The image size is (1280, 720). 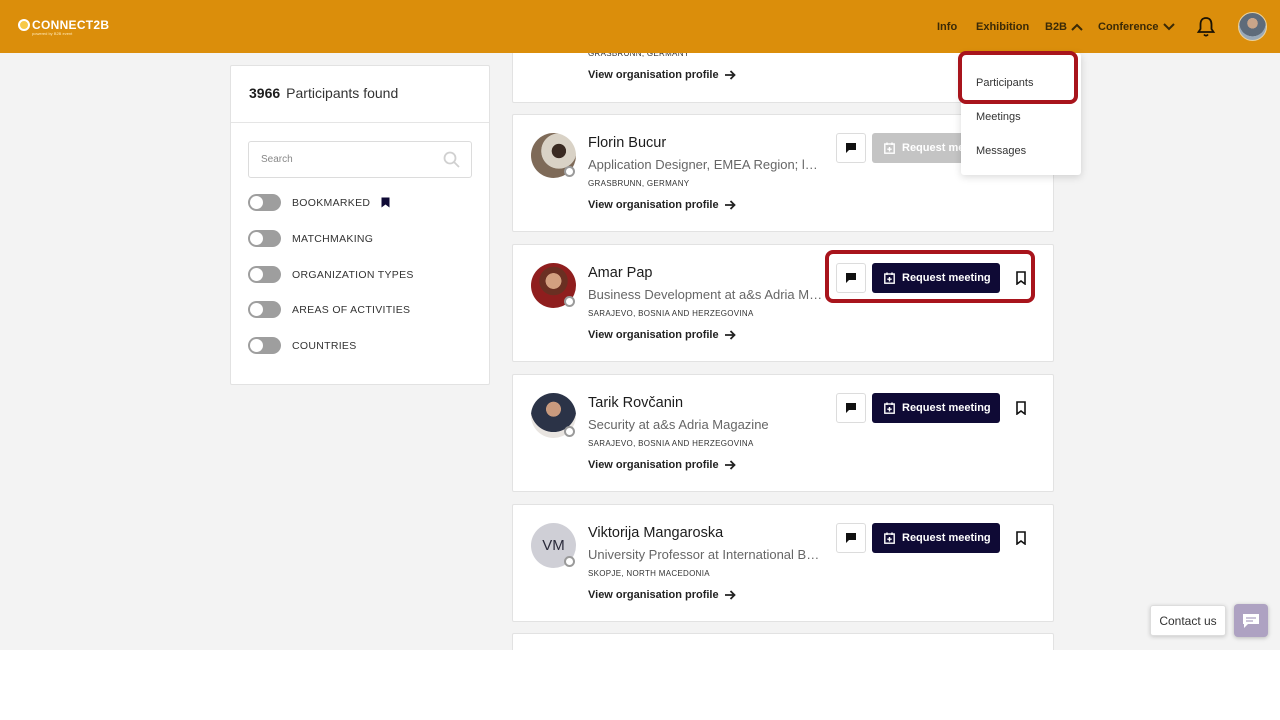 What do you see at coordinates (71, 25) in the screenshot?
I see `logo-text: CONNECT2B` at bounding box center [71, 25].